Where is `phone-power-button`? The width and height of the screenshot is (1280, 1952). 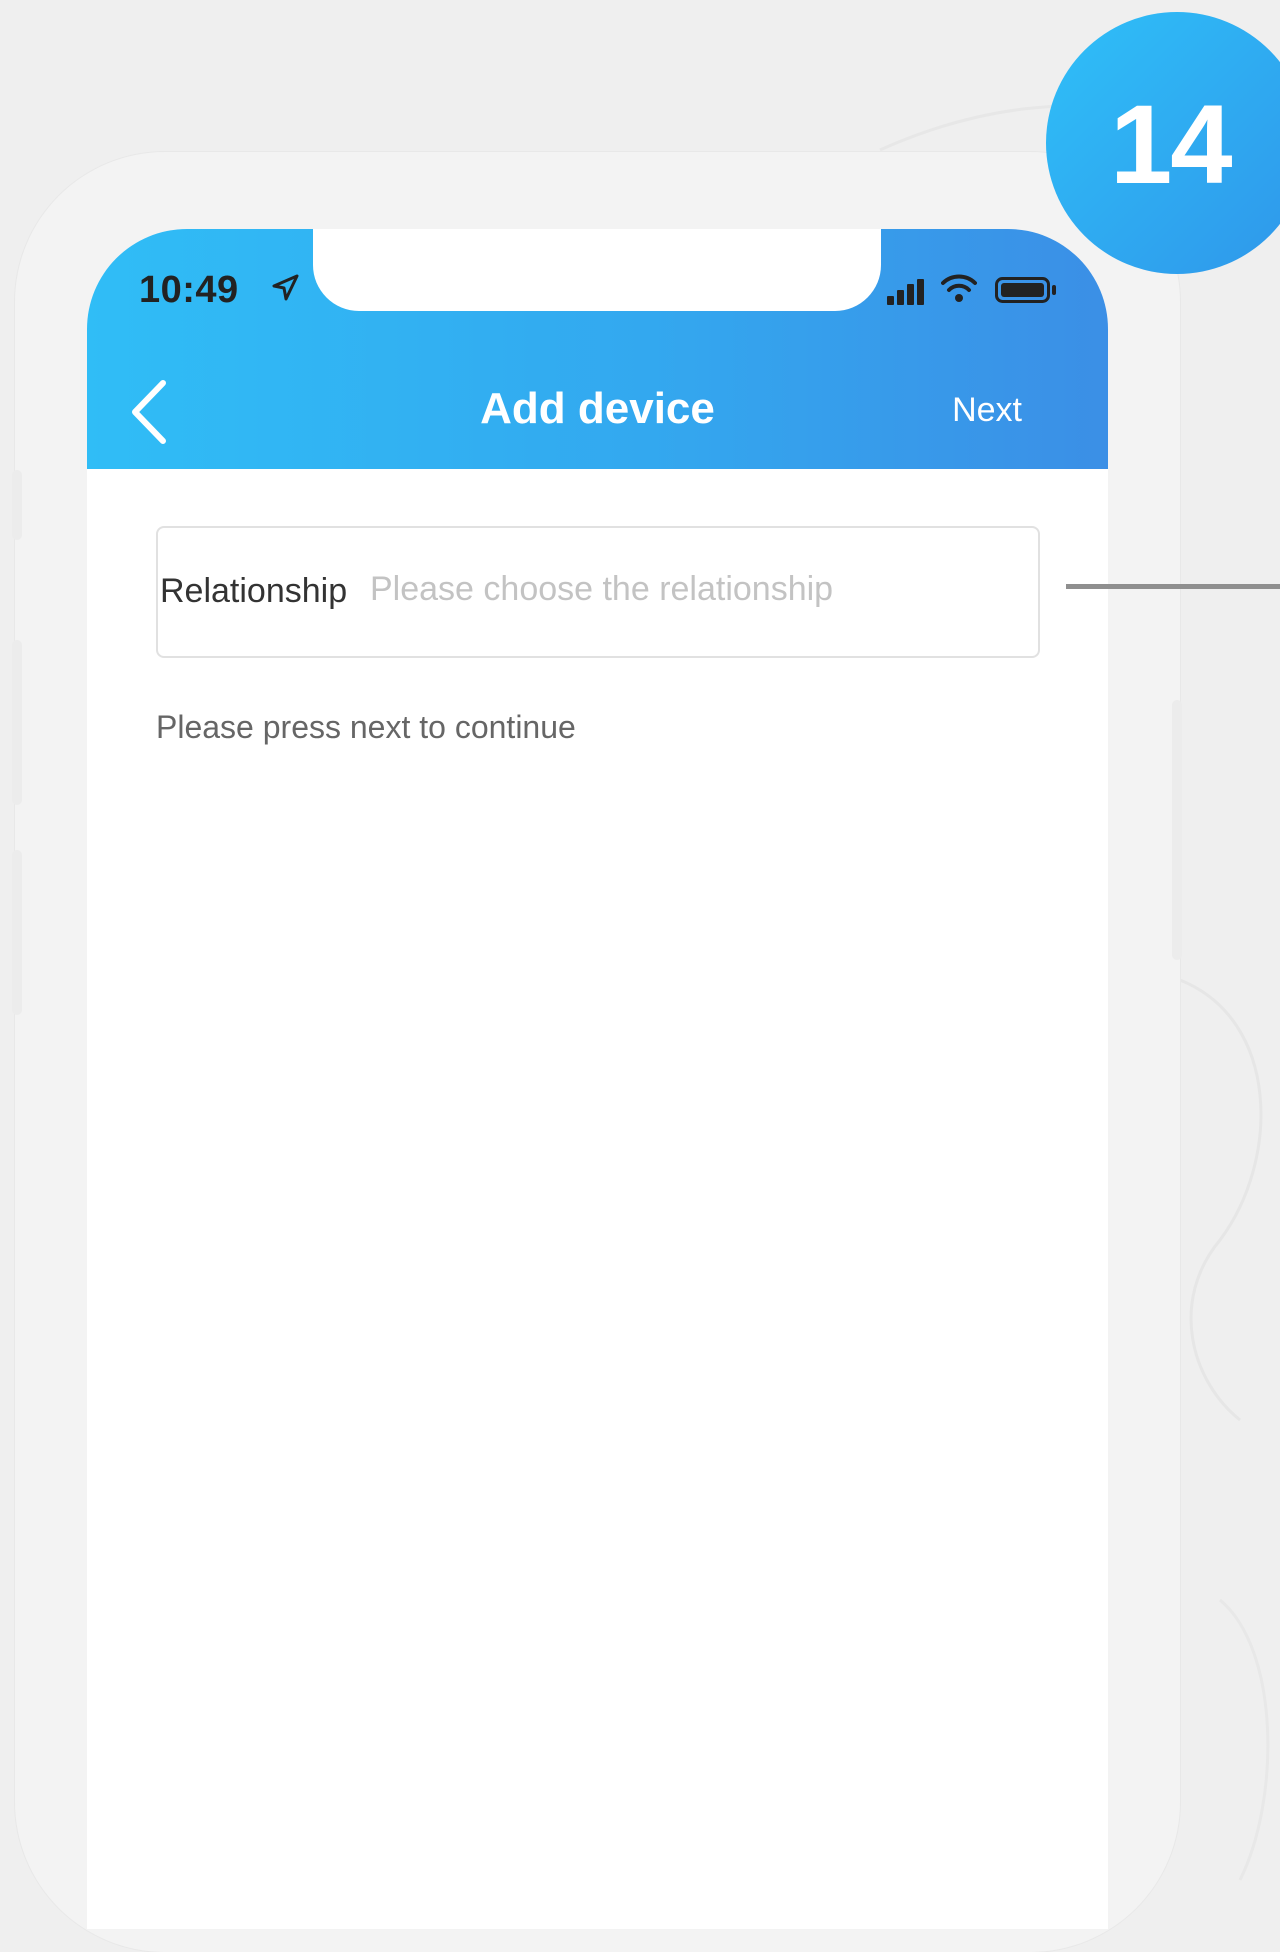 phone-power-button is located at coordinates (1177, 830).